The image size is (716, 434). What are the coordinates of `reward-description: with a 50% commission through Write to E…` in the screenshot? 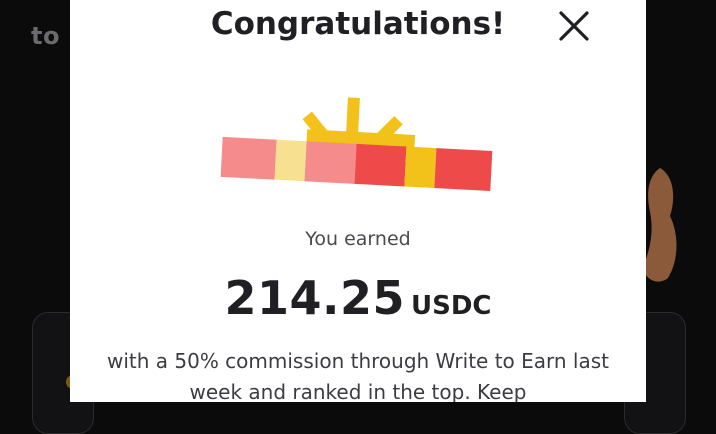 It's located at (358, 374).